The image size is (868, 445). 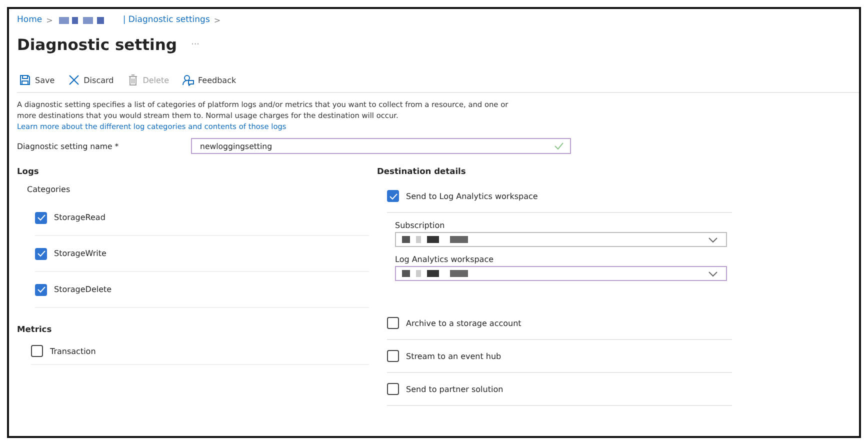 I want to click on redaction-drawing, so click(x=81, y=20).